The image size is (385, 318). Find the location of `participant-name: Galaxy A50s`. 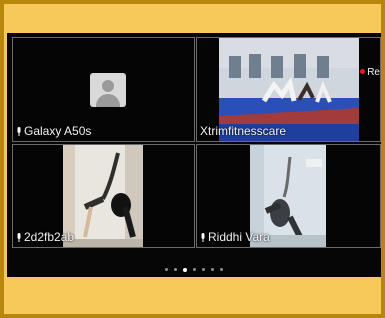

participant-name: Galaxy A50s is located at coordinates (58, 131).